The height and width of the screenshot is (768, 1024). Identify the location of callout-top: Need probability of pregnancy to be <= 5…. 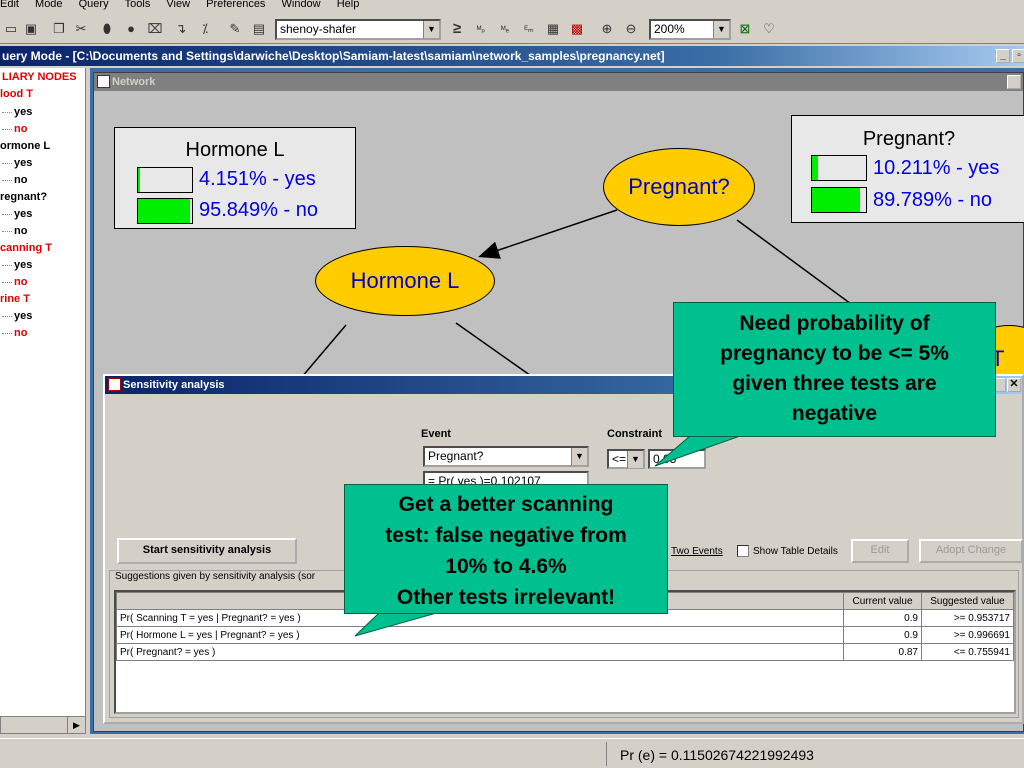
(834, 369).